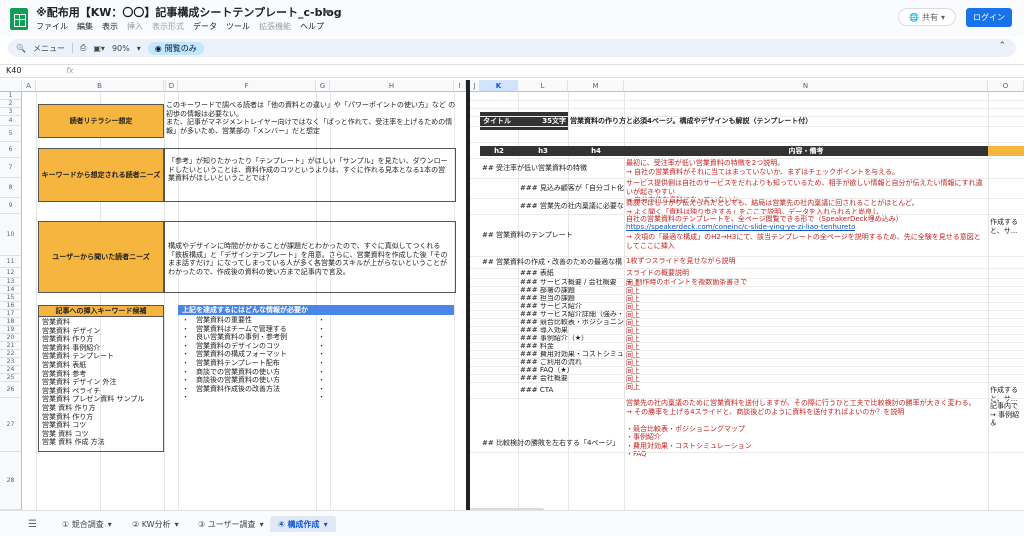  Describe the element at coordinates (100, 86) in the screenshot. I see `column-header: B` at that location.